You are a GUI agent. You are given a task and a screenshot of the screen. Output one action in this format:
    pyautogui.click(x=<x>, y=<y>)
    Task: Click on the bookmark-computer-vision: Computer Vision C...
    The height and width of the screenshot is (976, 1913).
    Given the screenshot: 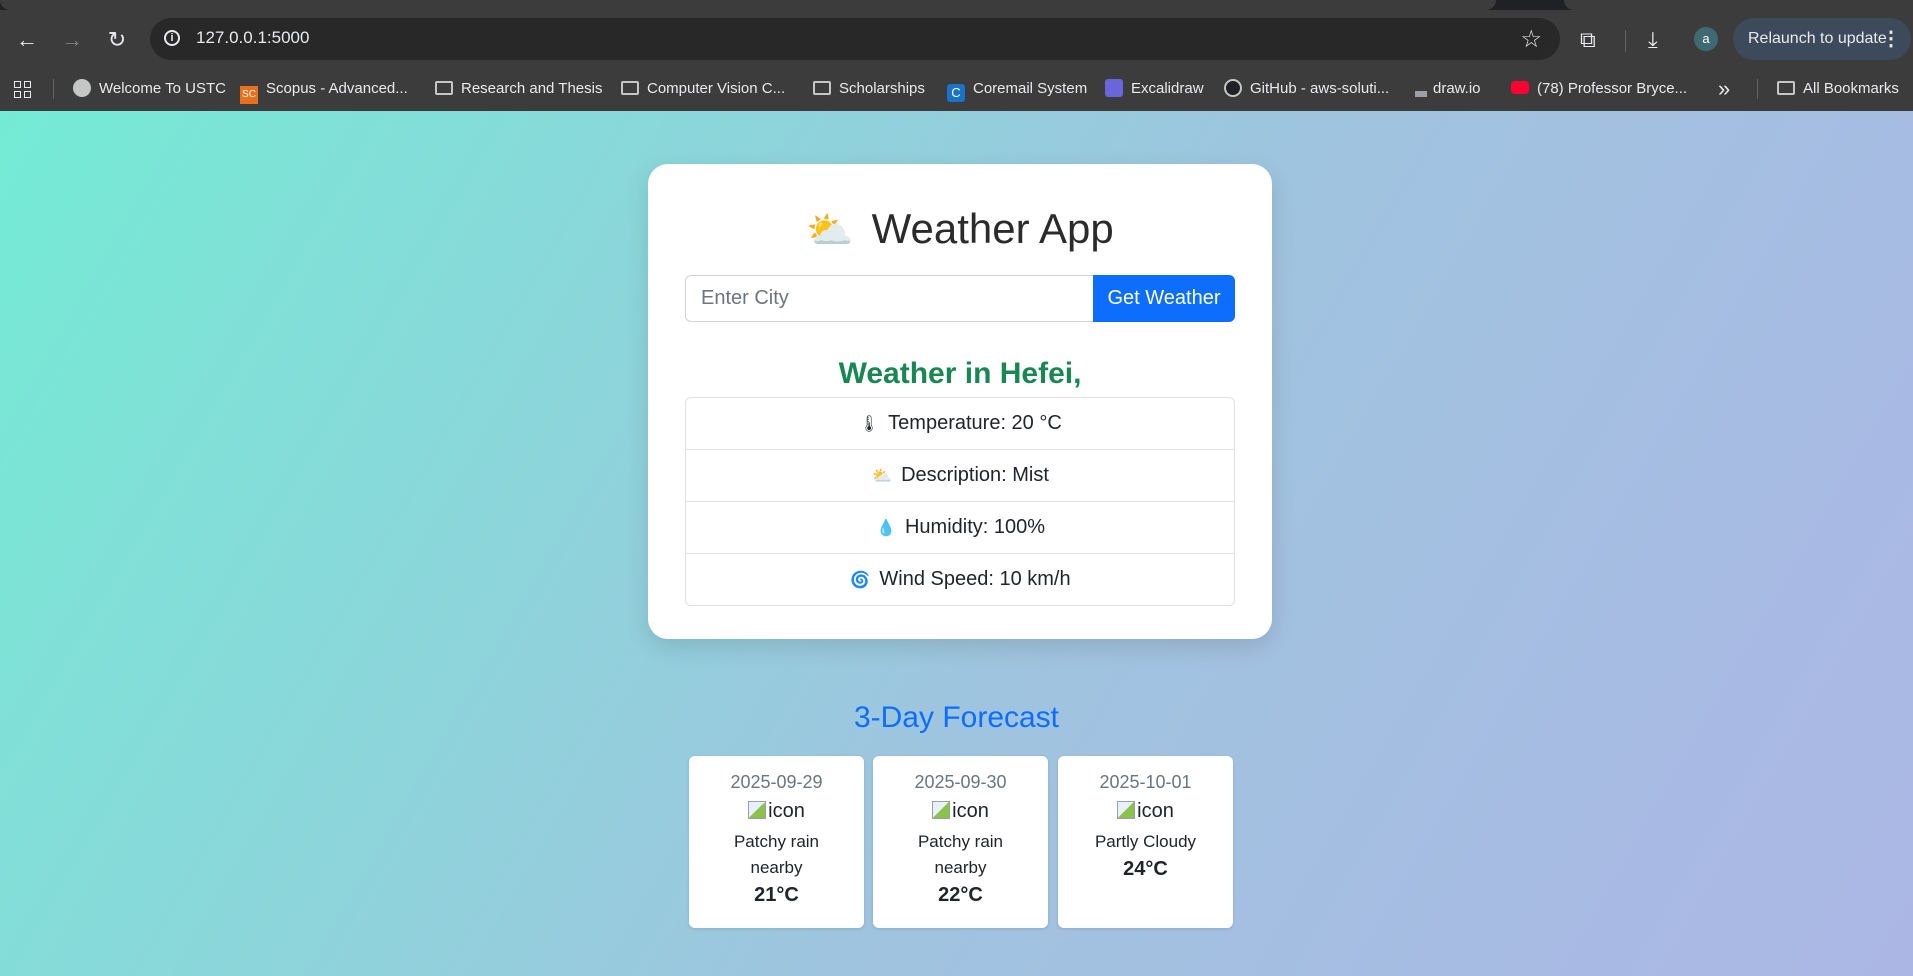 What is the action you would take?
    pyautogui.click(x=703, y=89)
    